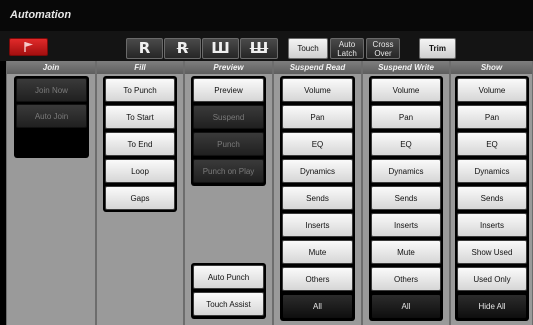  What do you see at coordinates (492, 171) in the screenshot?
I see `show-dynamics-button: Dynamics` at bounding box center [492, 171].